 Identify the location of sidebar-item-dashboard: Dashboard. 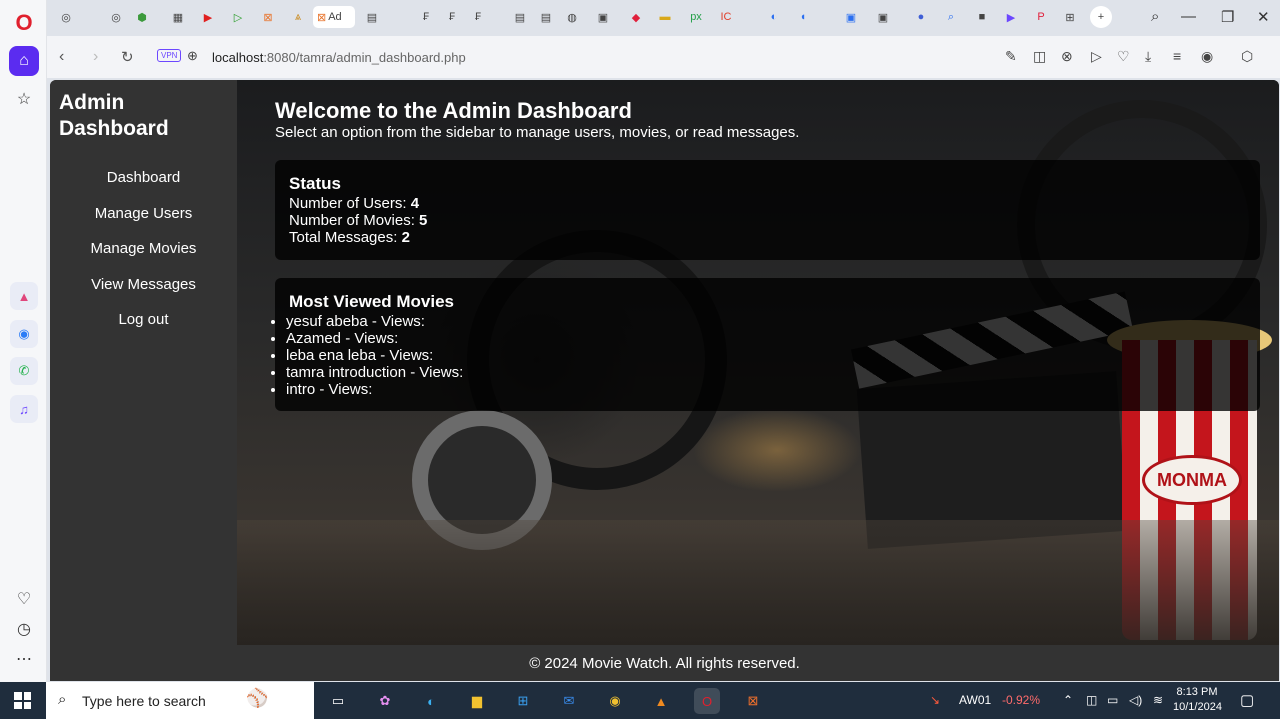
(143, 177).